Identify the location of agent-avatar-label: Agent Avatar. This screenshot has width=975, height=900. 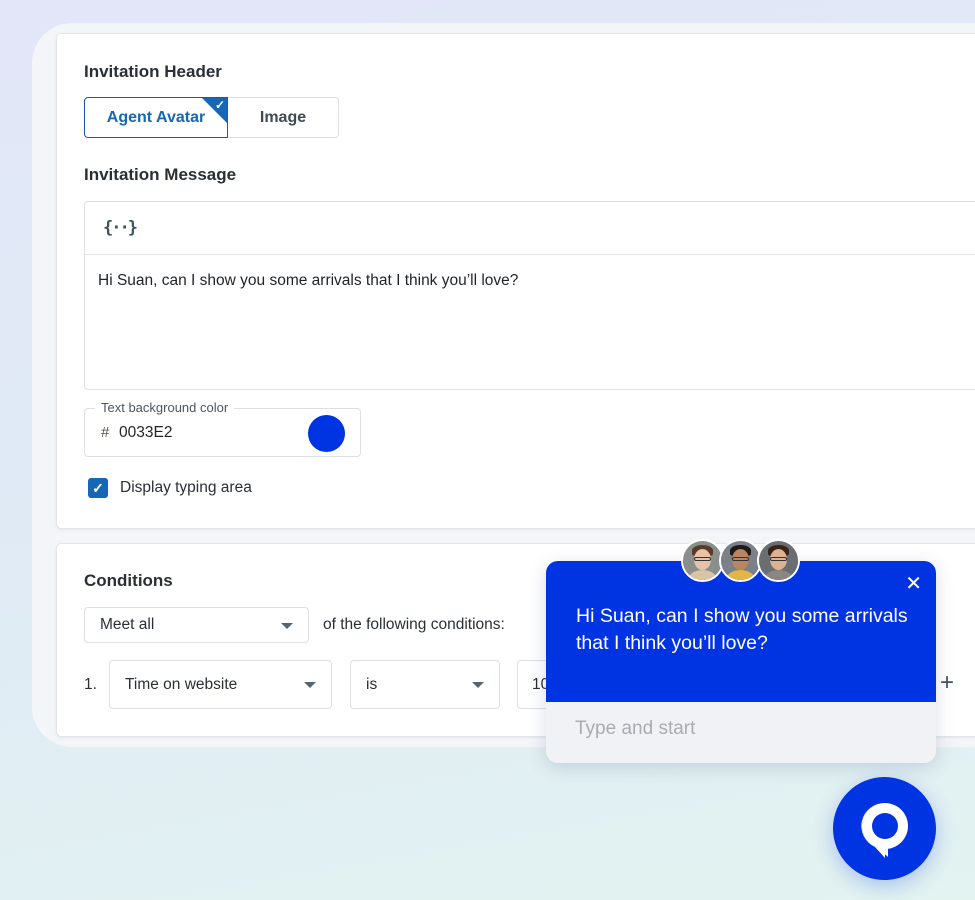
(156, 117).